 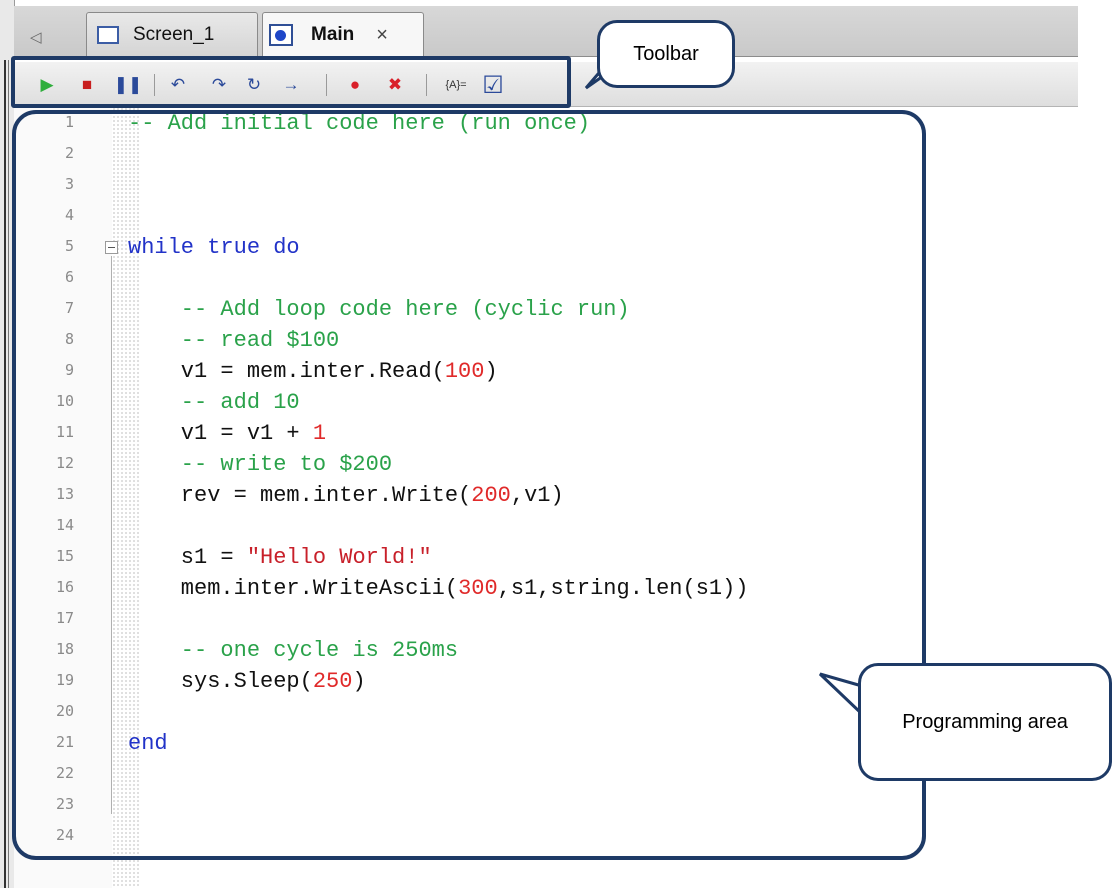 What do you see at coordinates (5, 474) in the screenshot?
I see `frame-edge` at bounding box center [5, 474].